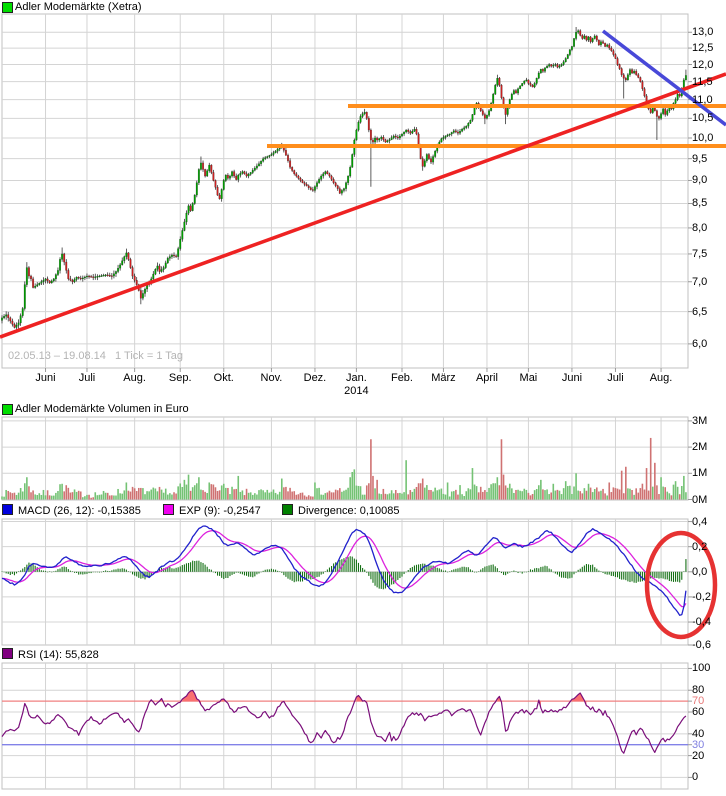 The height and width of the screenshot is (796, 726). I want to click on rsi-tick-label: 60, so click(698, 712).